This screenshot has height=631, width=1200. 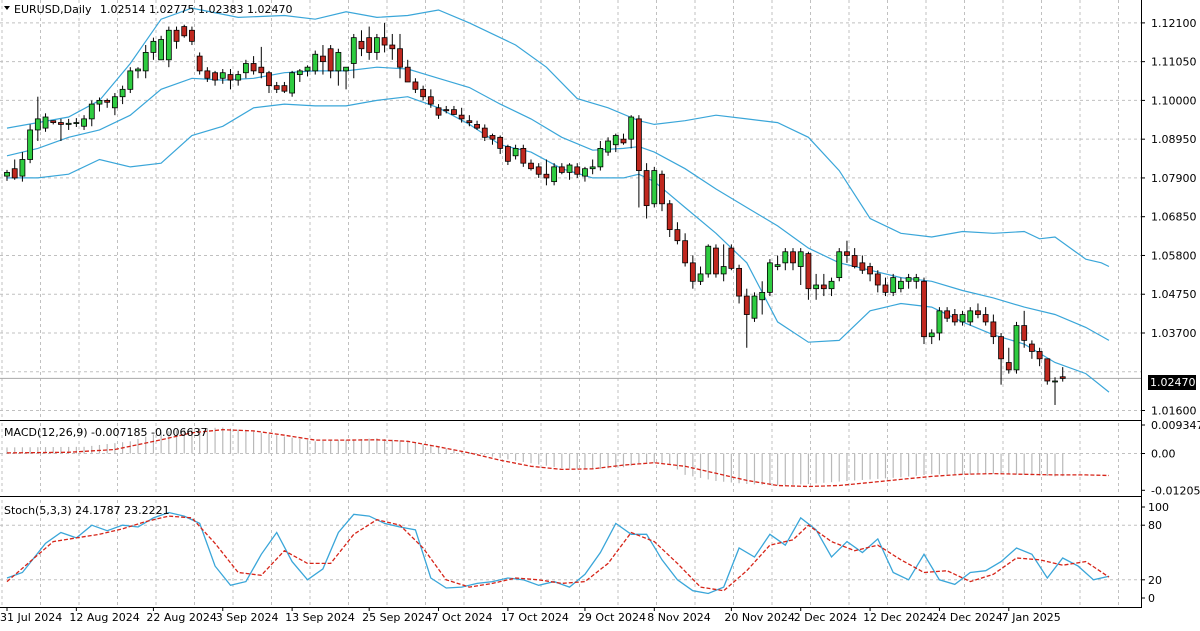 I want to click on price-tick-label: 1.03700, so click(x=1174, y=333).